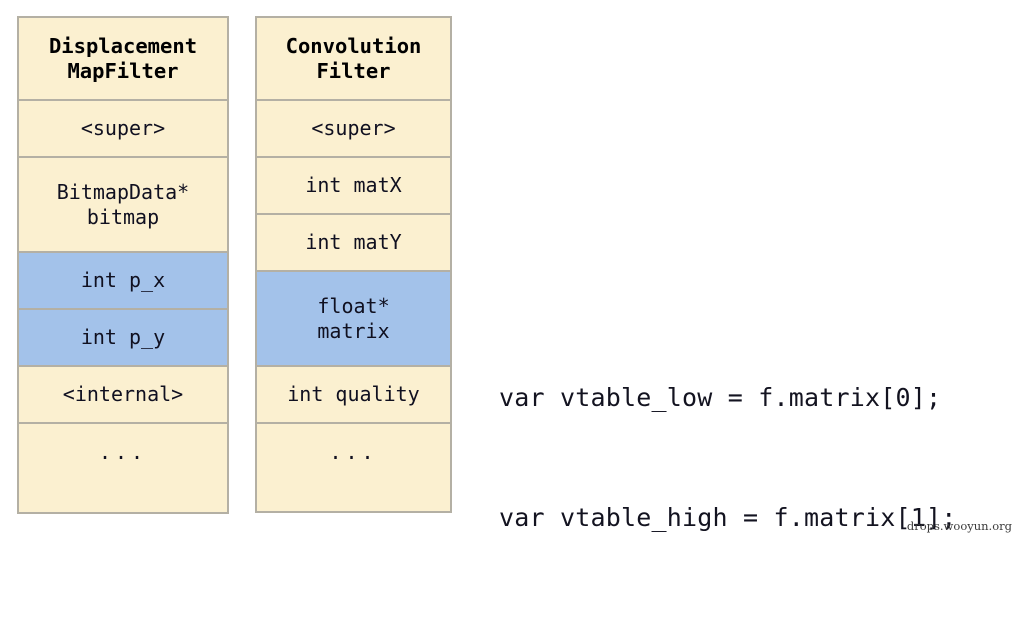 The height and width of the screenshot is (618, 1022). I want to click on code-line: var vtable_low = f.matrix[0];, so click(720, 397).